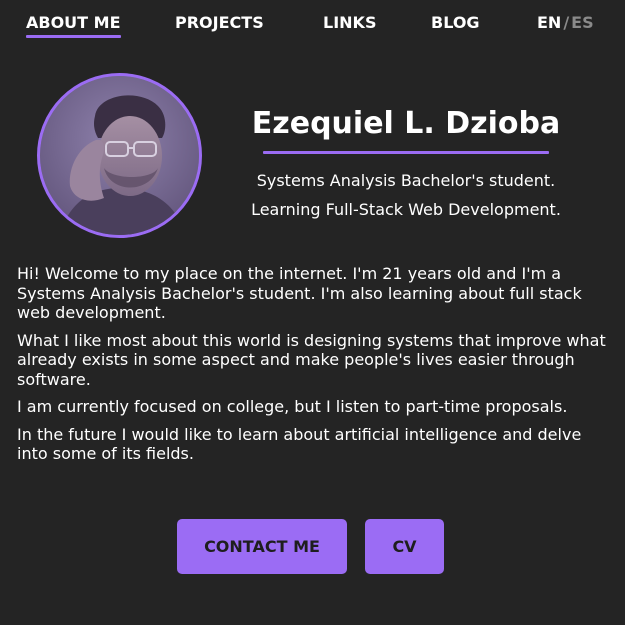  Describe the element at coordinates (406, 152) in the screenshot. I see `name-underline-divider` at that location.